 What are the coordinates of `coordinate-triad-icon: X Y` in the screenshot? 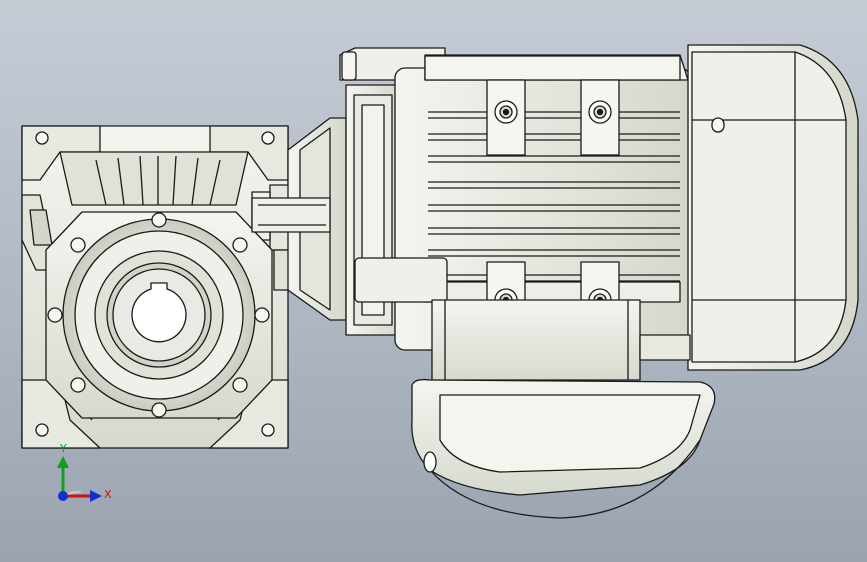 It's located at (84, 472).